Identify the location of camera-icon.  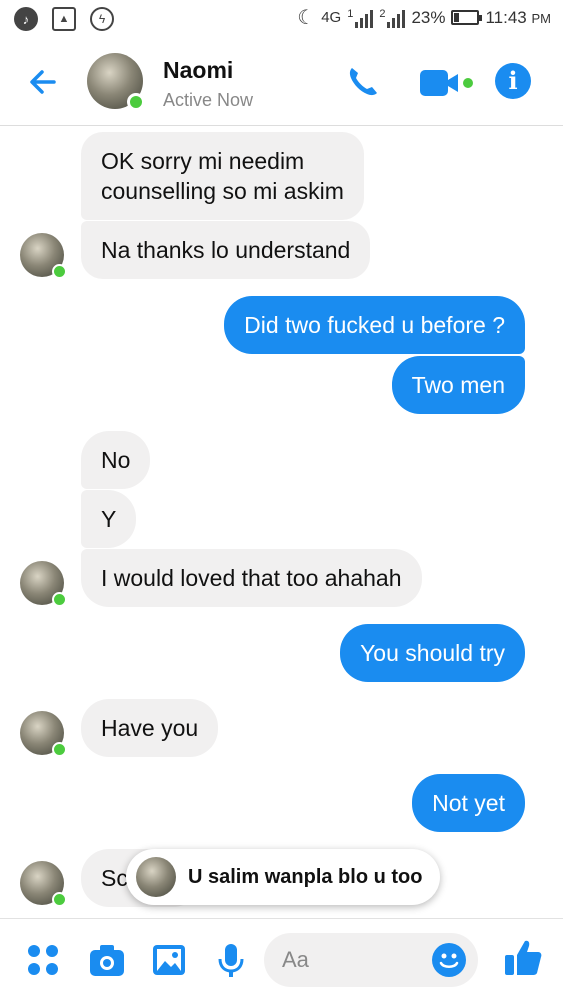
(107, 960).